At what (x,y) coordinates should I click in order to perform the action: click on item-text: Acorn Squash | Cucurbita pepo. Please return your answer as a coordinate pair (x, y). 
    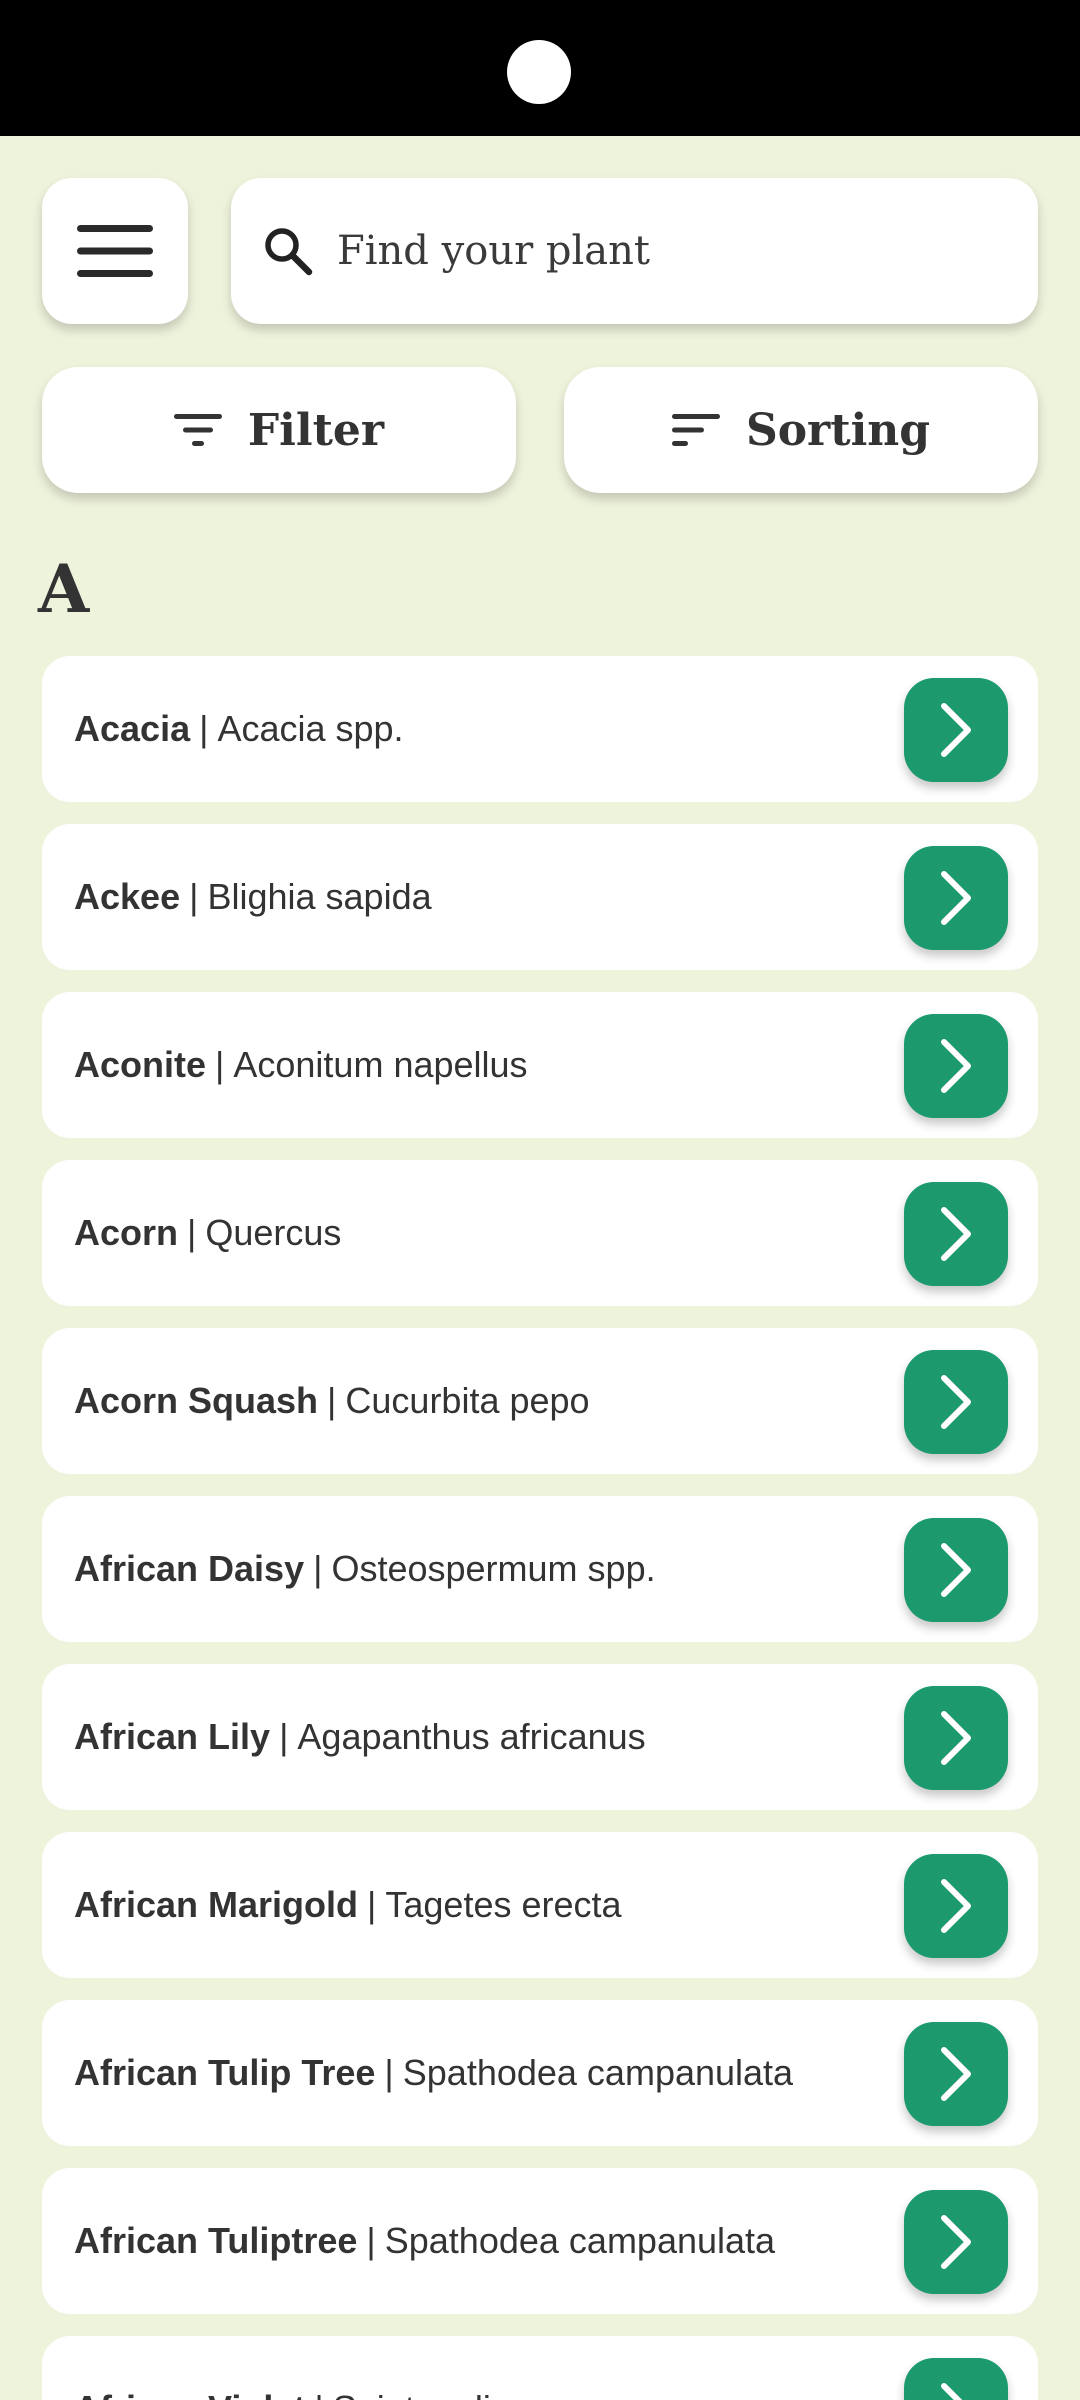
    Looking at the image, I should click on (332, 1401).